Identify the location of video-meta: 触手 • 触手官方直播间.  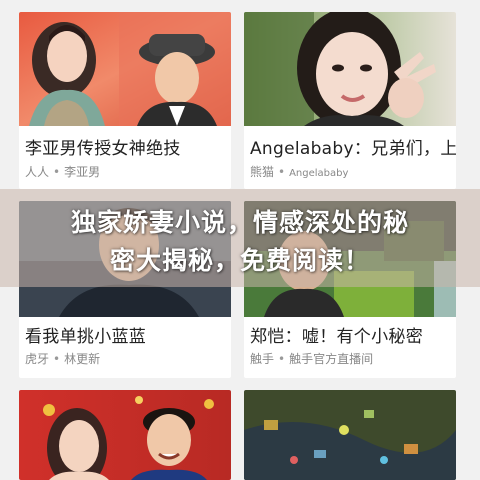
(311, 358).